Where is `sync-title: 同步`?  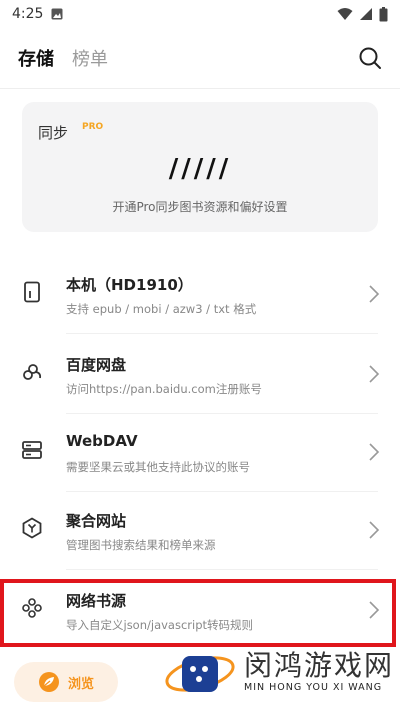 sync-title: 同步 is located at coordinates (53, 133).